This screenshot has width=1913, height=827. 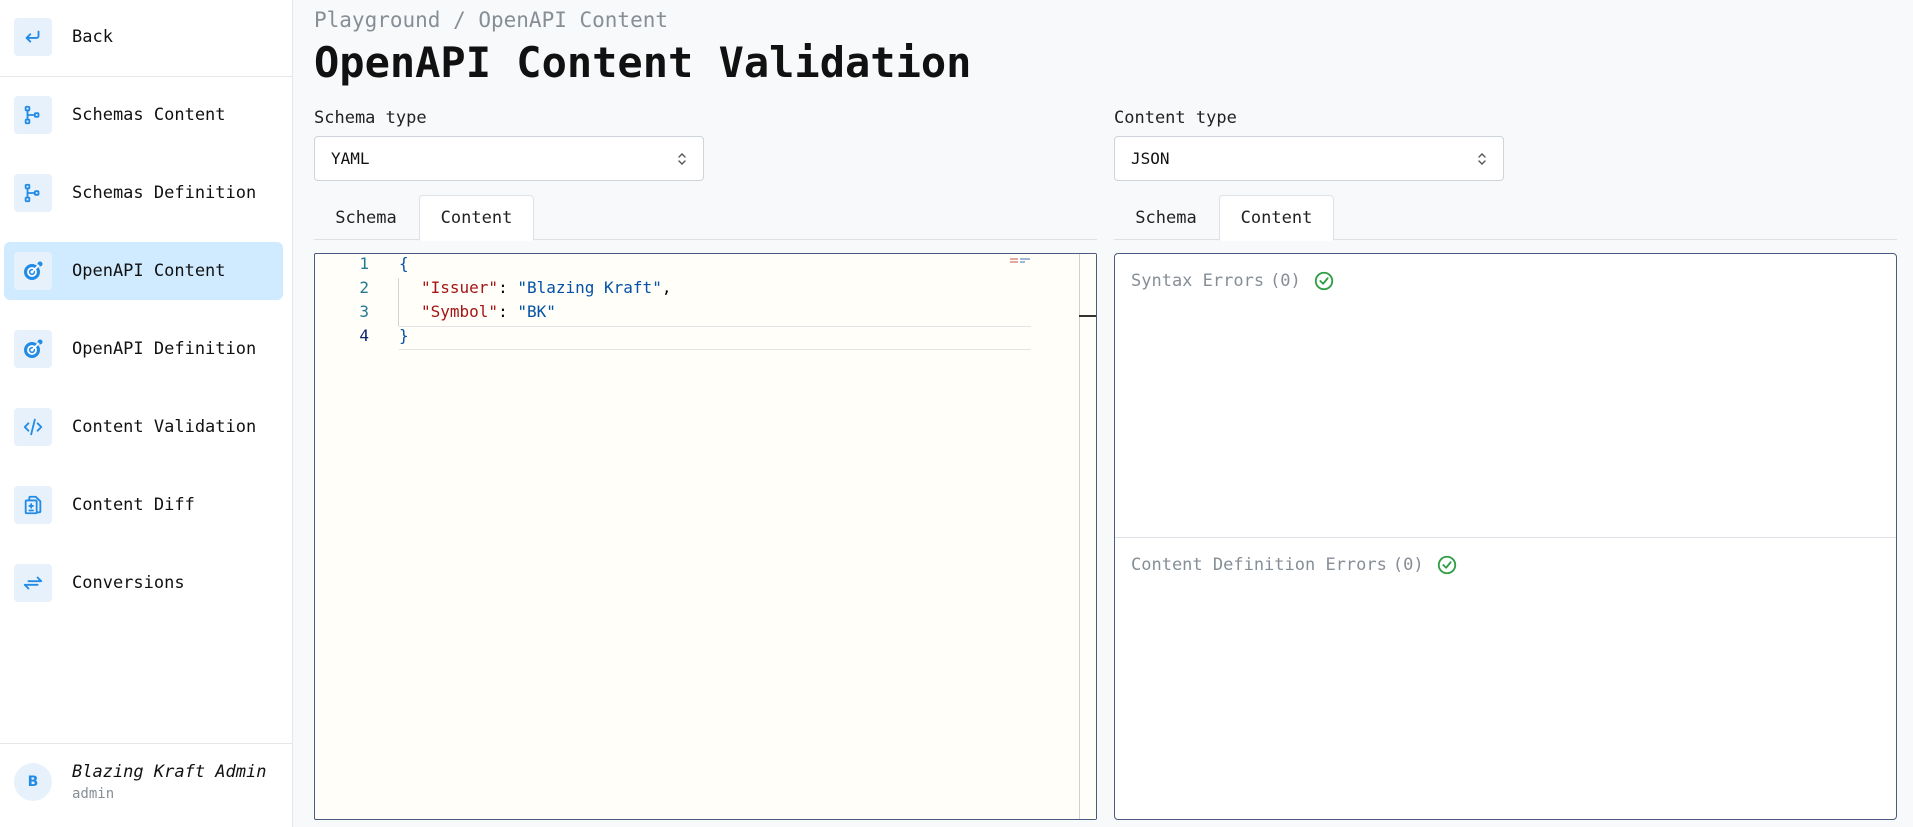 What do you see at coordinates (460, 311) in the screenshot?
I see `json-key: "Symbol"` at bounding box center [460, 311].